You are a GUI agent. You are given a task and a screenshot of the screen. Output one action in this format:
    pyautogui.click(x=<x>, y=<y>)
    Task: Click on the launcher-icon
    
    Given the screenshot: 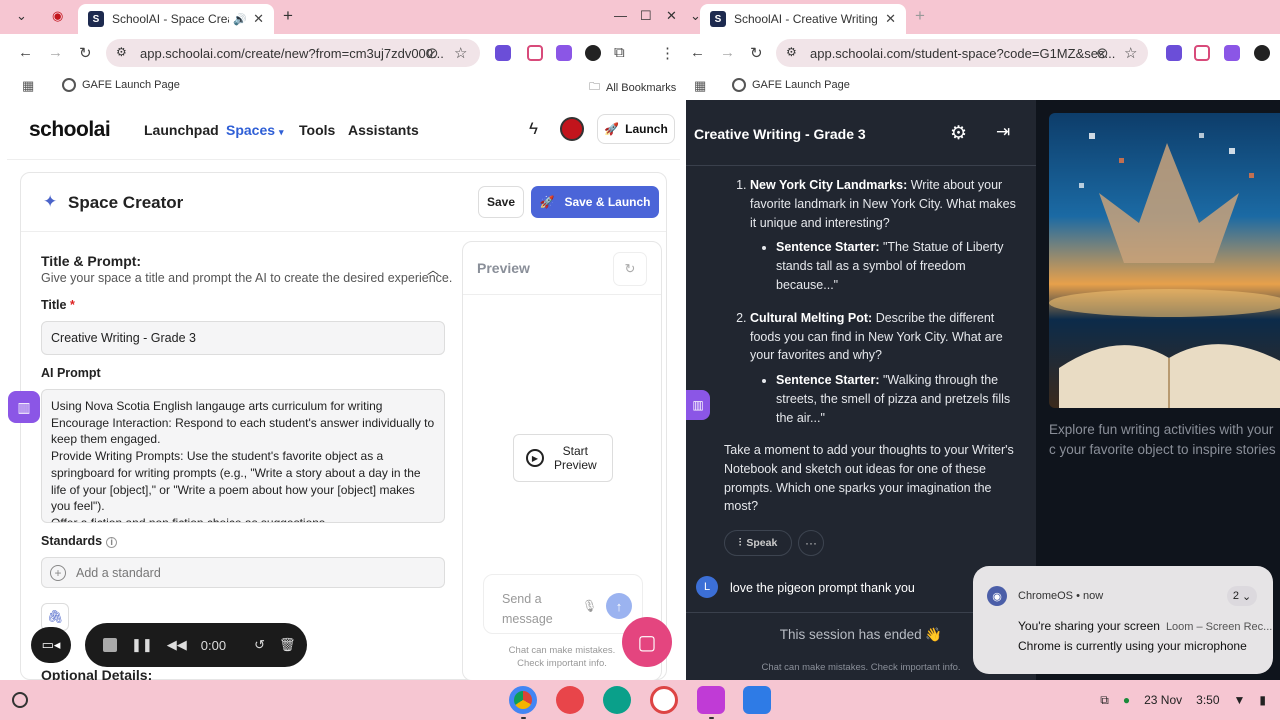 What is the action you would take?
    pyautogui.click(x=20, y=700)
    